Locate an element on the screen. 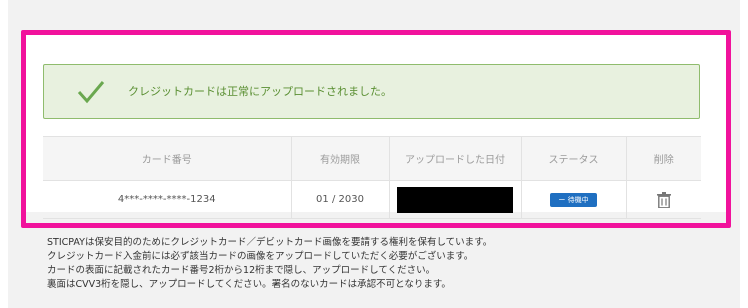 The width and height of the screenshot is (748, 308). table-header-row: カード番号 有効期限 アップロードした日付 ステータス 削除 is located at coordinates (372, 158).